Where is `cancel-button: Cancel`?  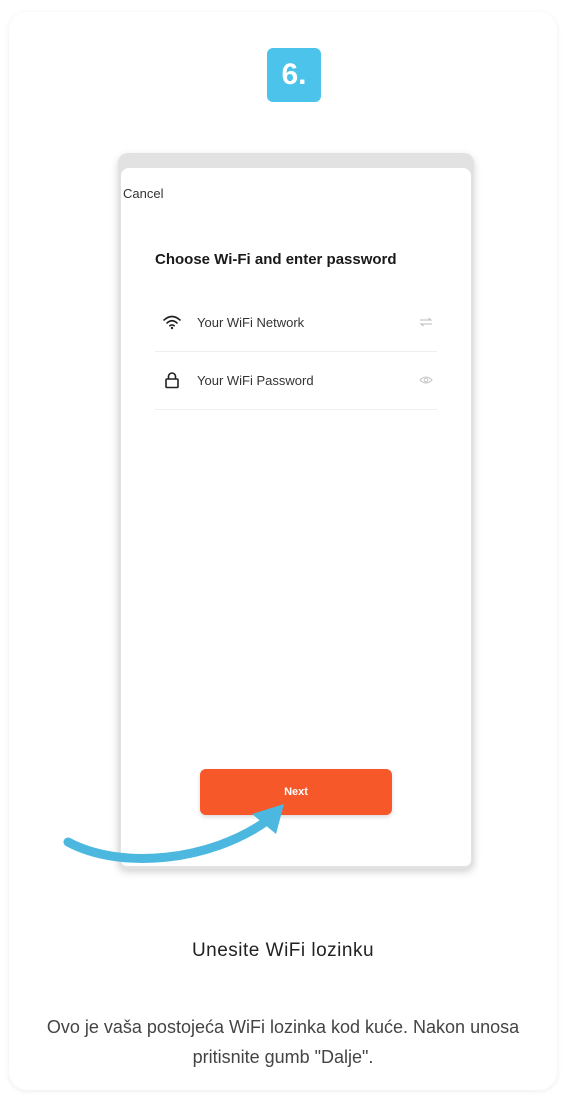 cancel-button: Cancel is located at coordinates (143, 193).